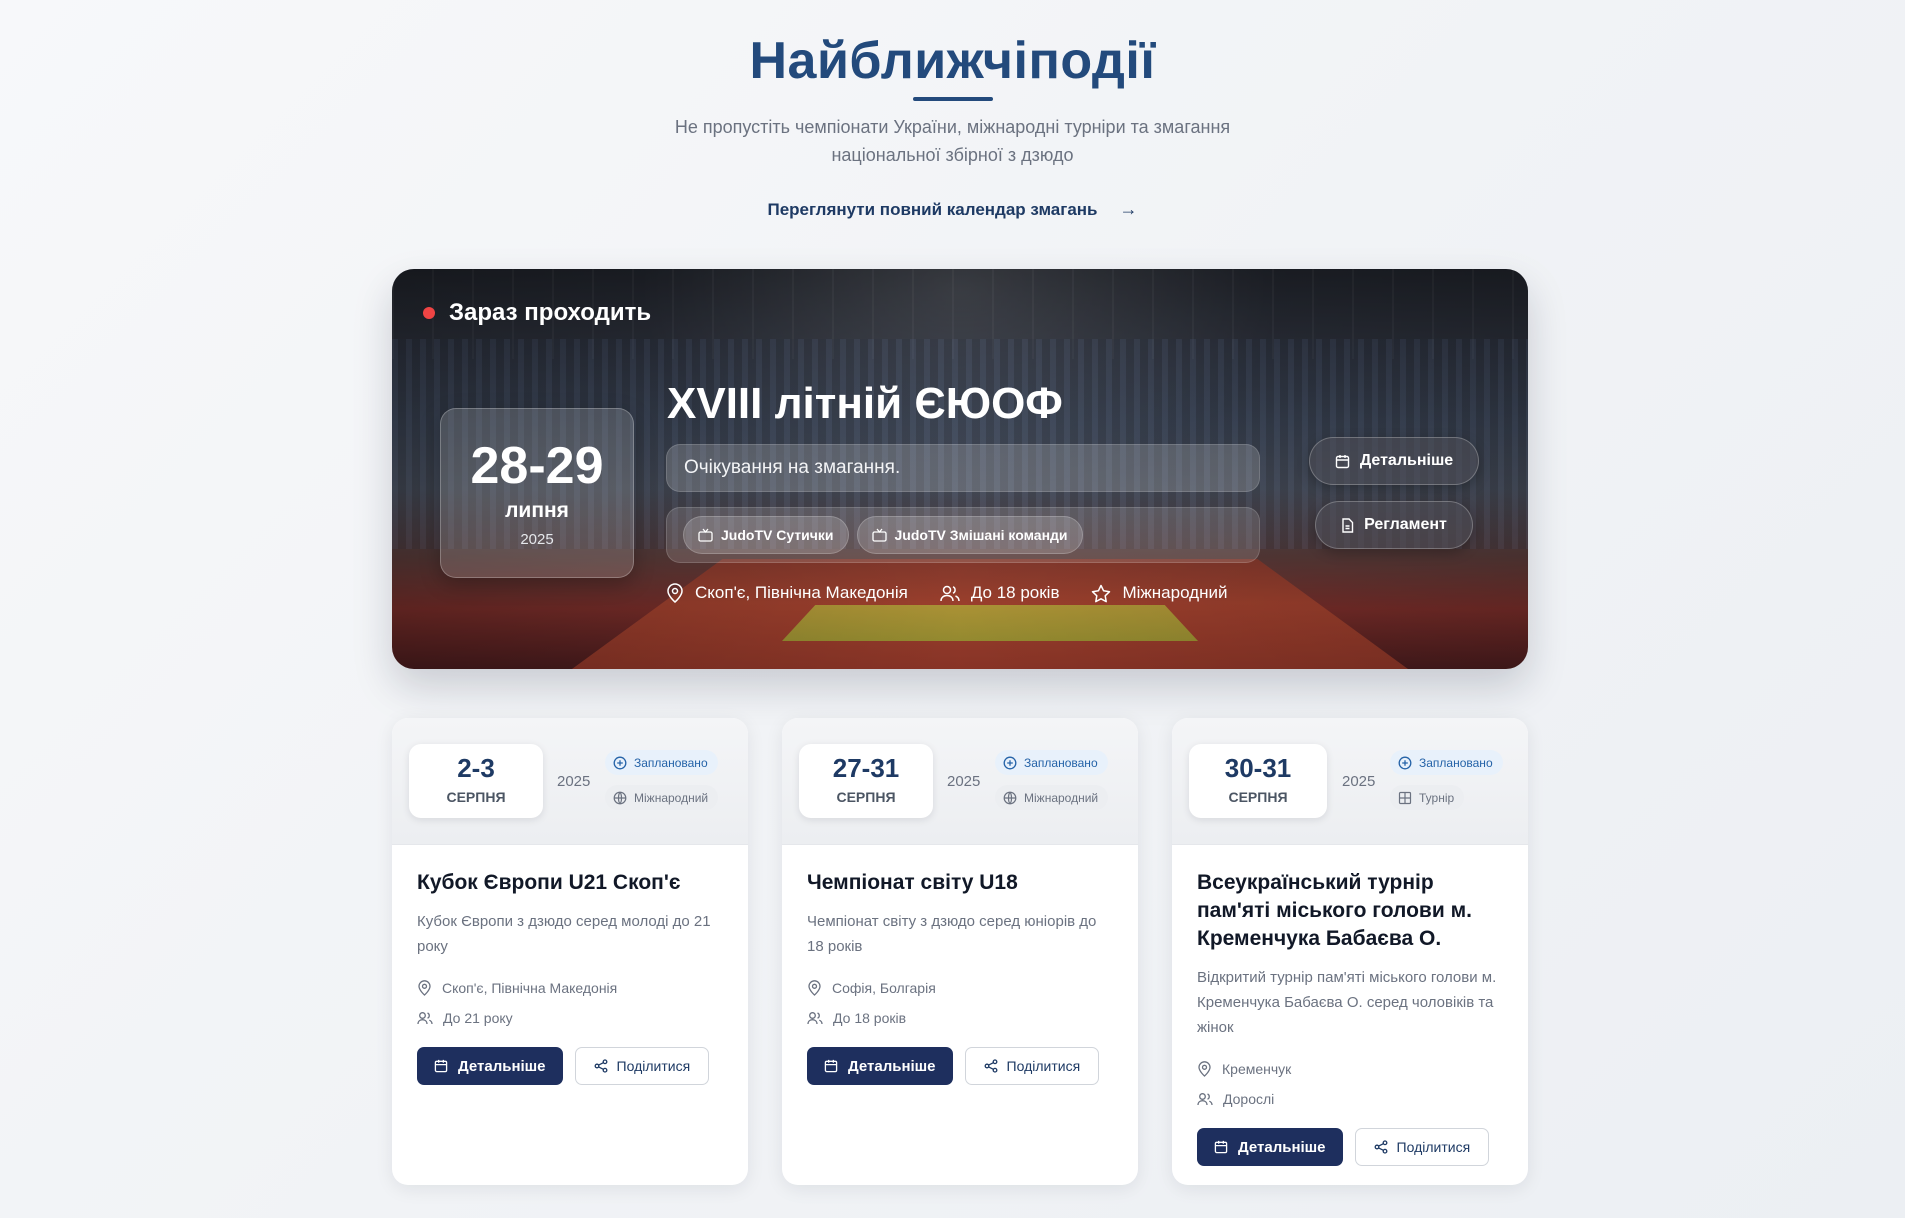 Image resolution: width=1905 pixels, height=1218 pixels. I want to click on event-age: Дорослі, so click(1350, 1099).